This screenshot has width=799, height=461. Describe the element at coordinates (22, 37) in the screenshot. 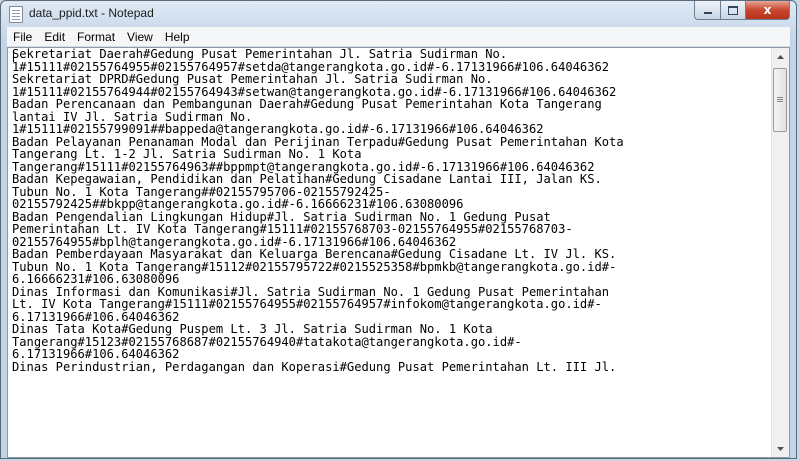

I see `menu-file: File` at that location.